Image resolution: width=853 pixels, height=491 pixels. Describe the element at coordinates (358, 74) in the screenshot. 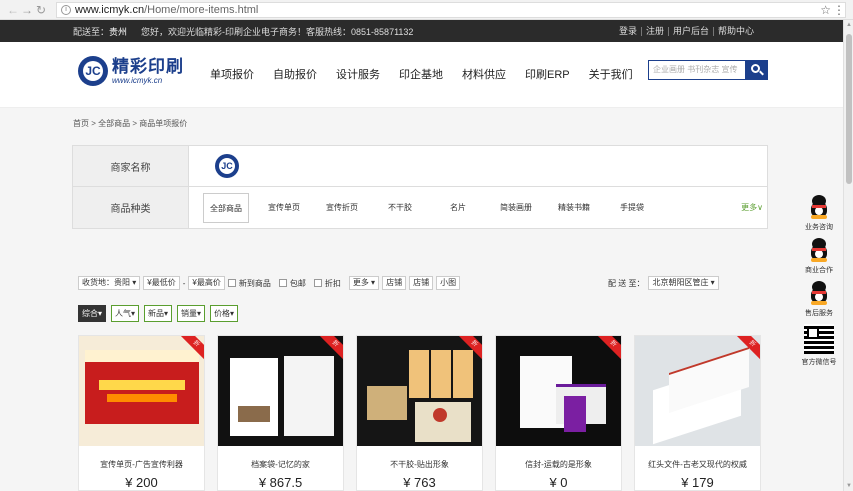

I see `nav-item-design: 设计服务` at that location.